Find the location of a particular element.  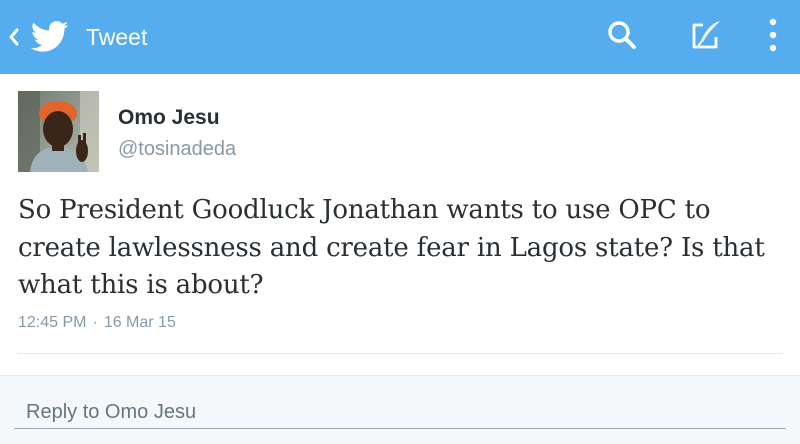

twitter-bird-icon is located at coordinates (50, 37).